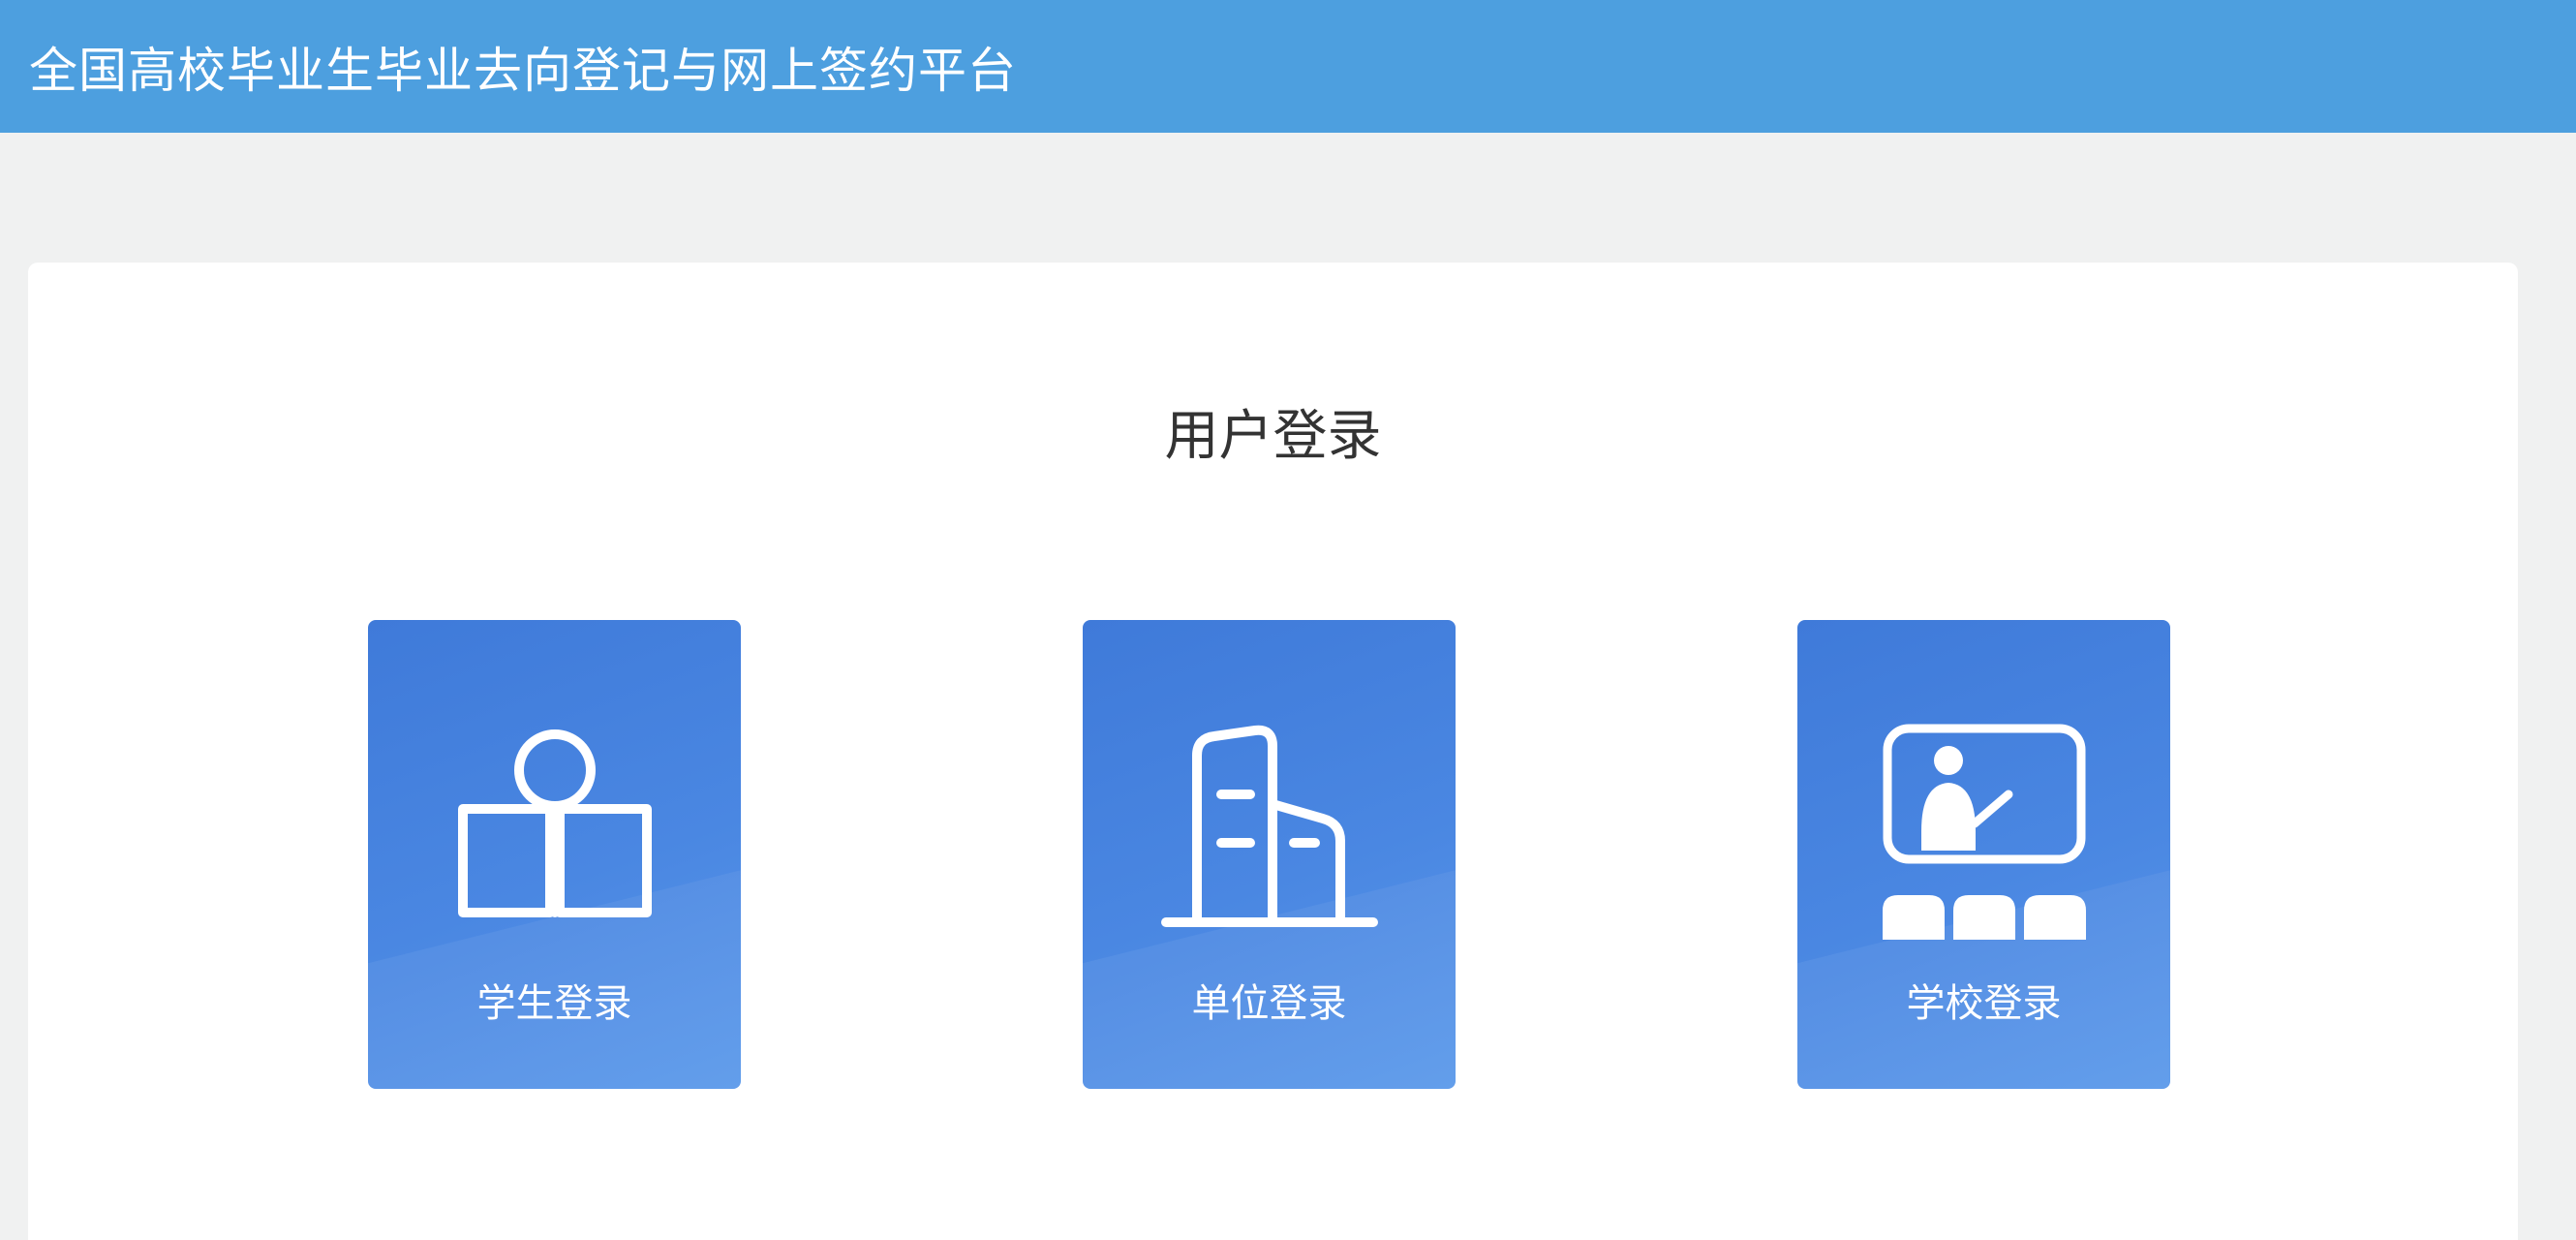 The width and height of the screenshot is (2576, 1240). What do you see at coordinates (1984, 1003) in the screenshot?
I see `school-login-label: 学校登录` at bounding box center [1984, 1003].